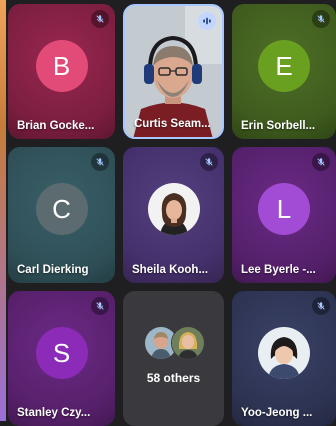 This screenshot has height=426, width=336. Describe the element at coordinates (3, 210) in the screenshot. I see `window-edge-accent` at that location.